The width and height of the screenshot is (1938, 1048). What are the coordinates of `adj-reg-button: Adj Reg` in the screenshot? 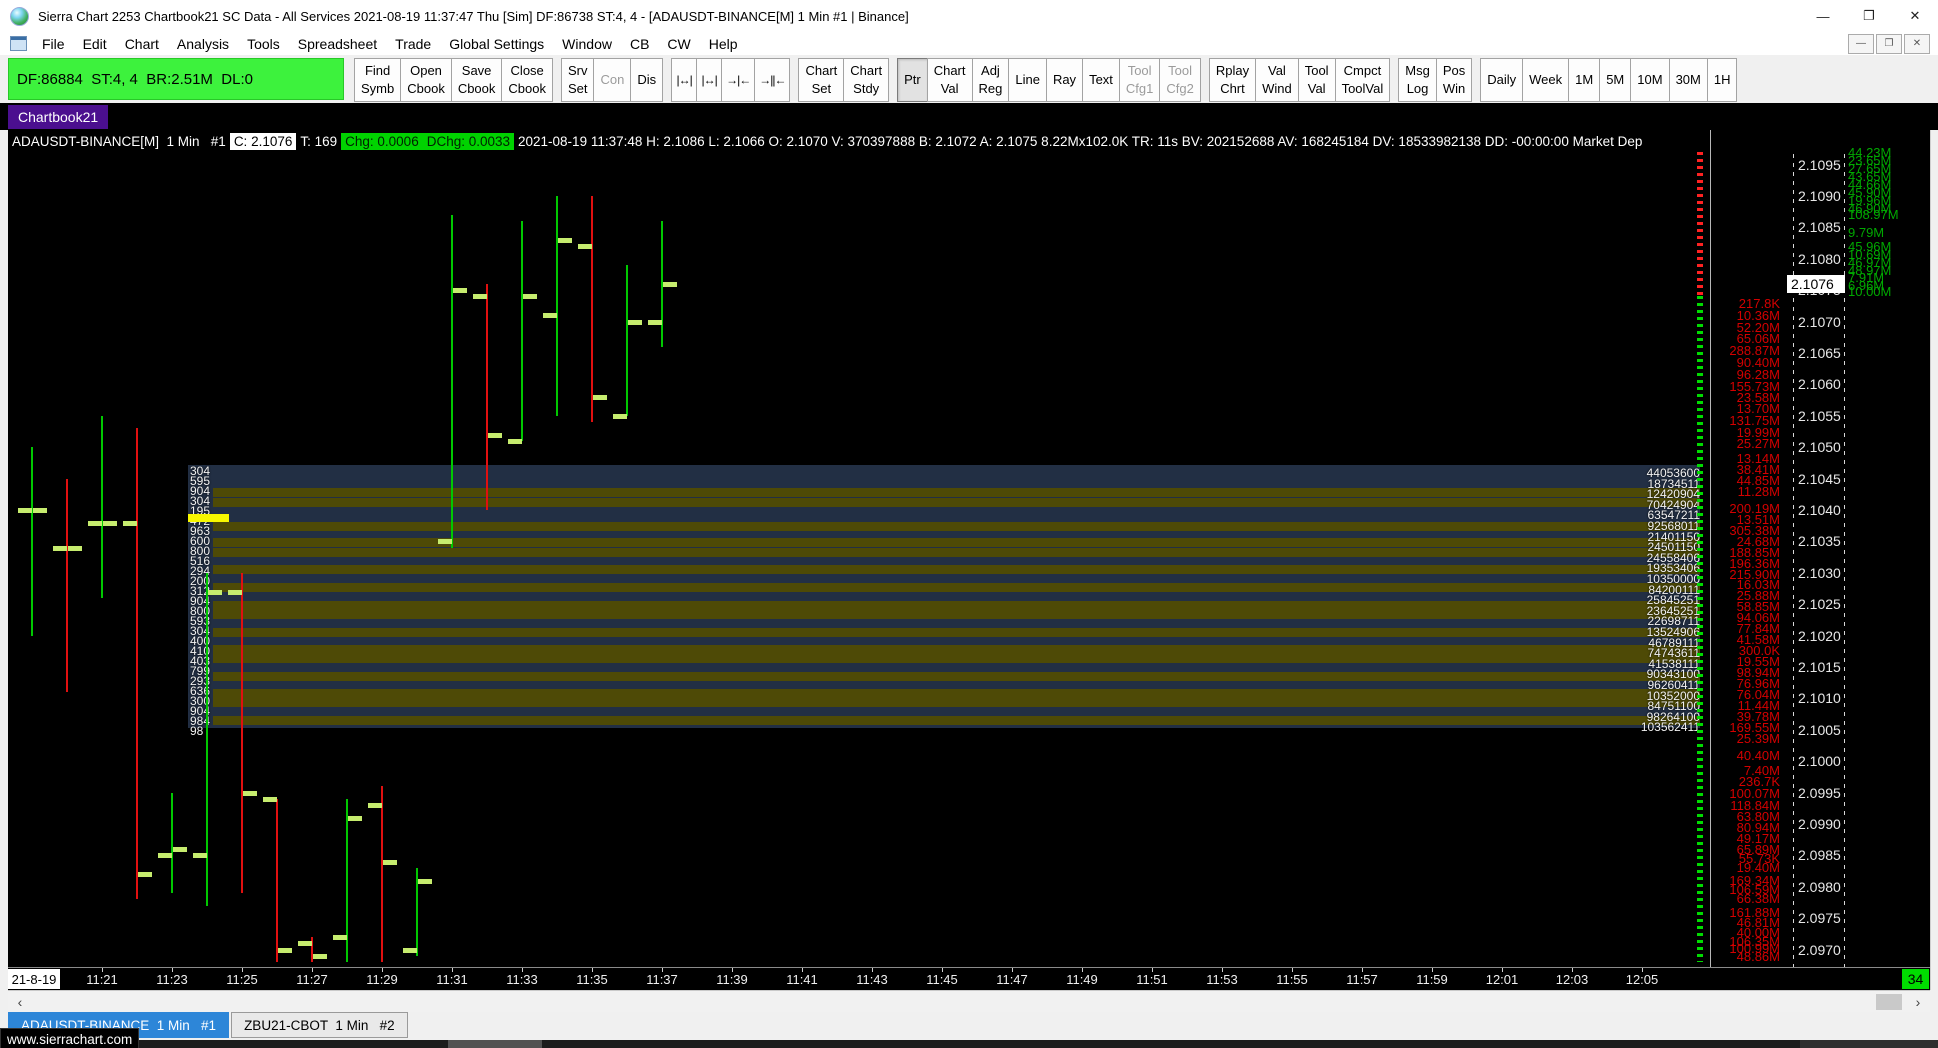 It's located at (990, 80).